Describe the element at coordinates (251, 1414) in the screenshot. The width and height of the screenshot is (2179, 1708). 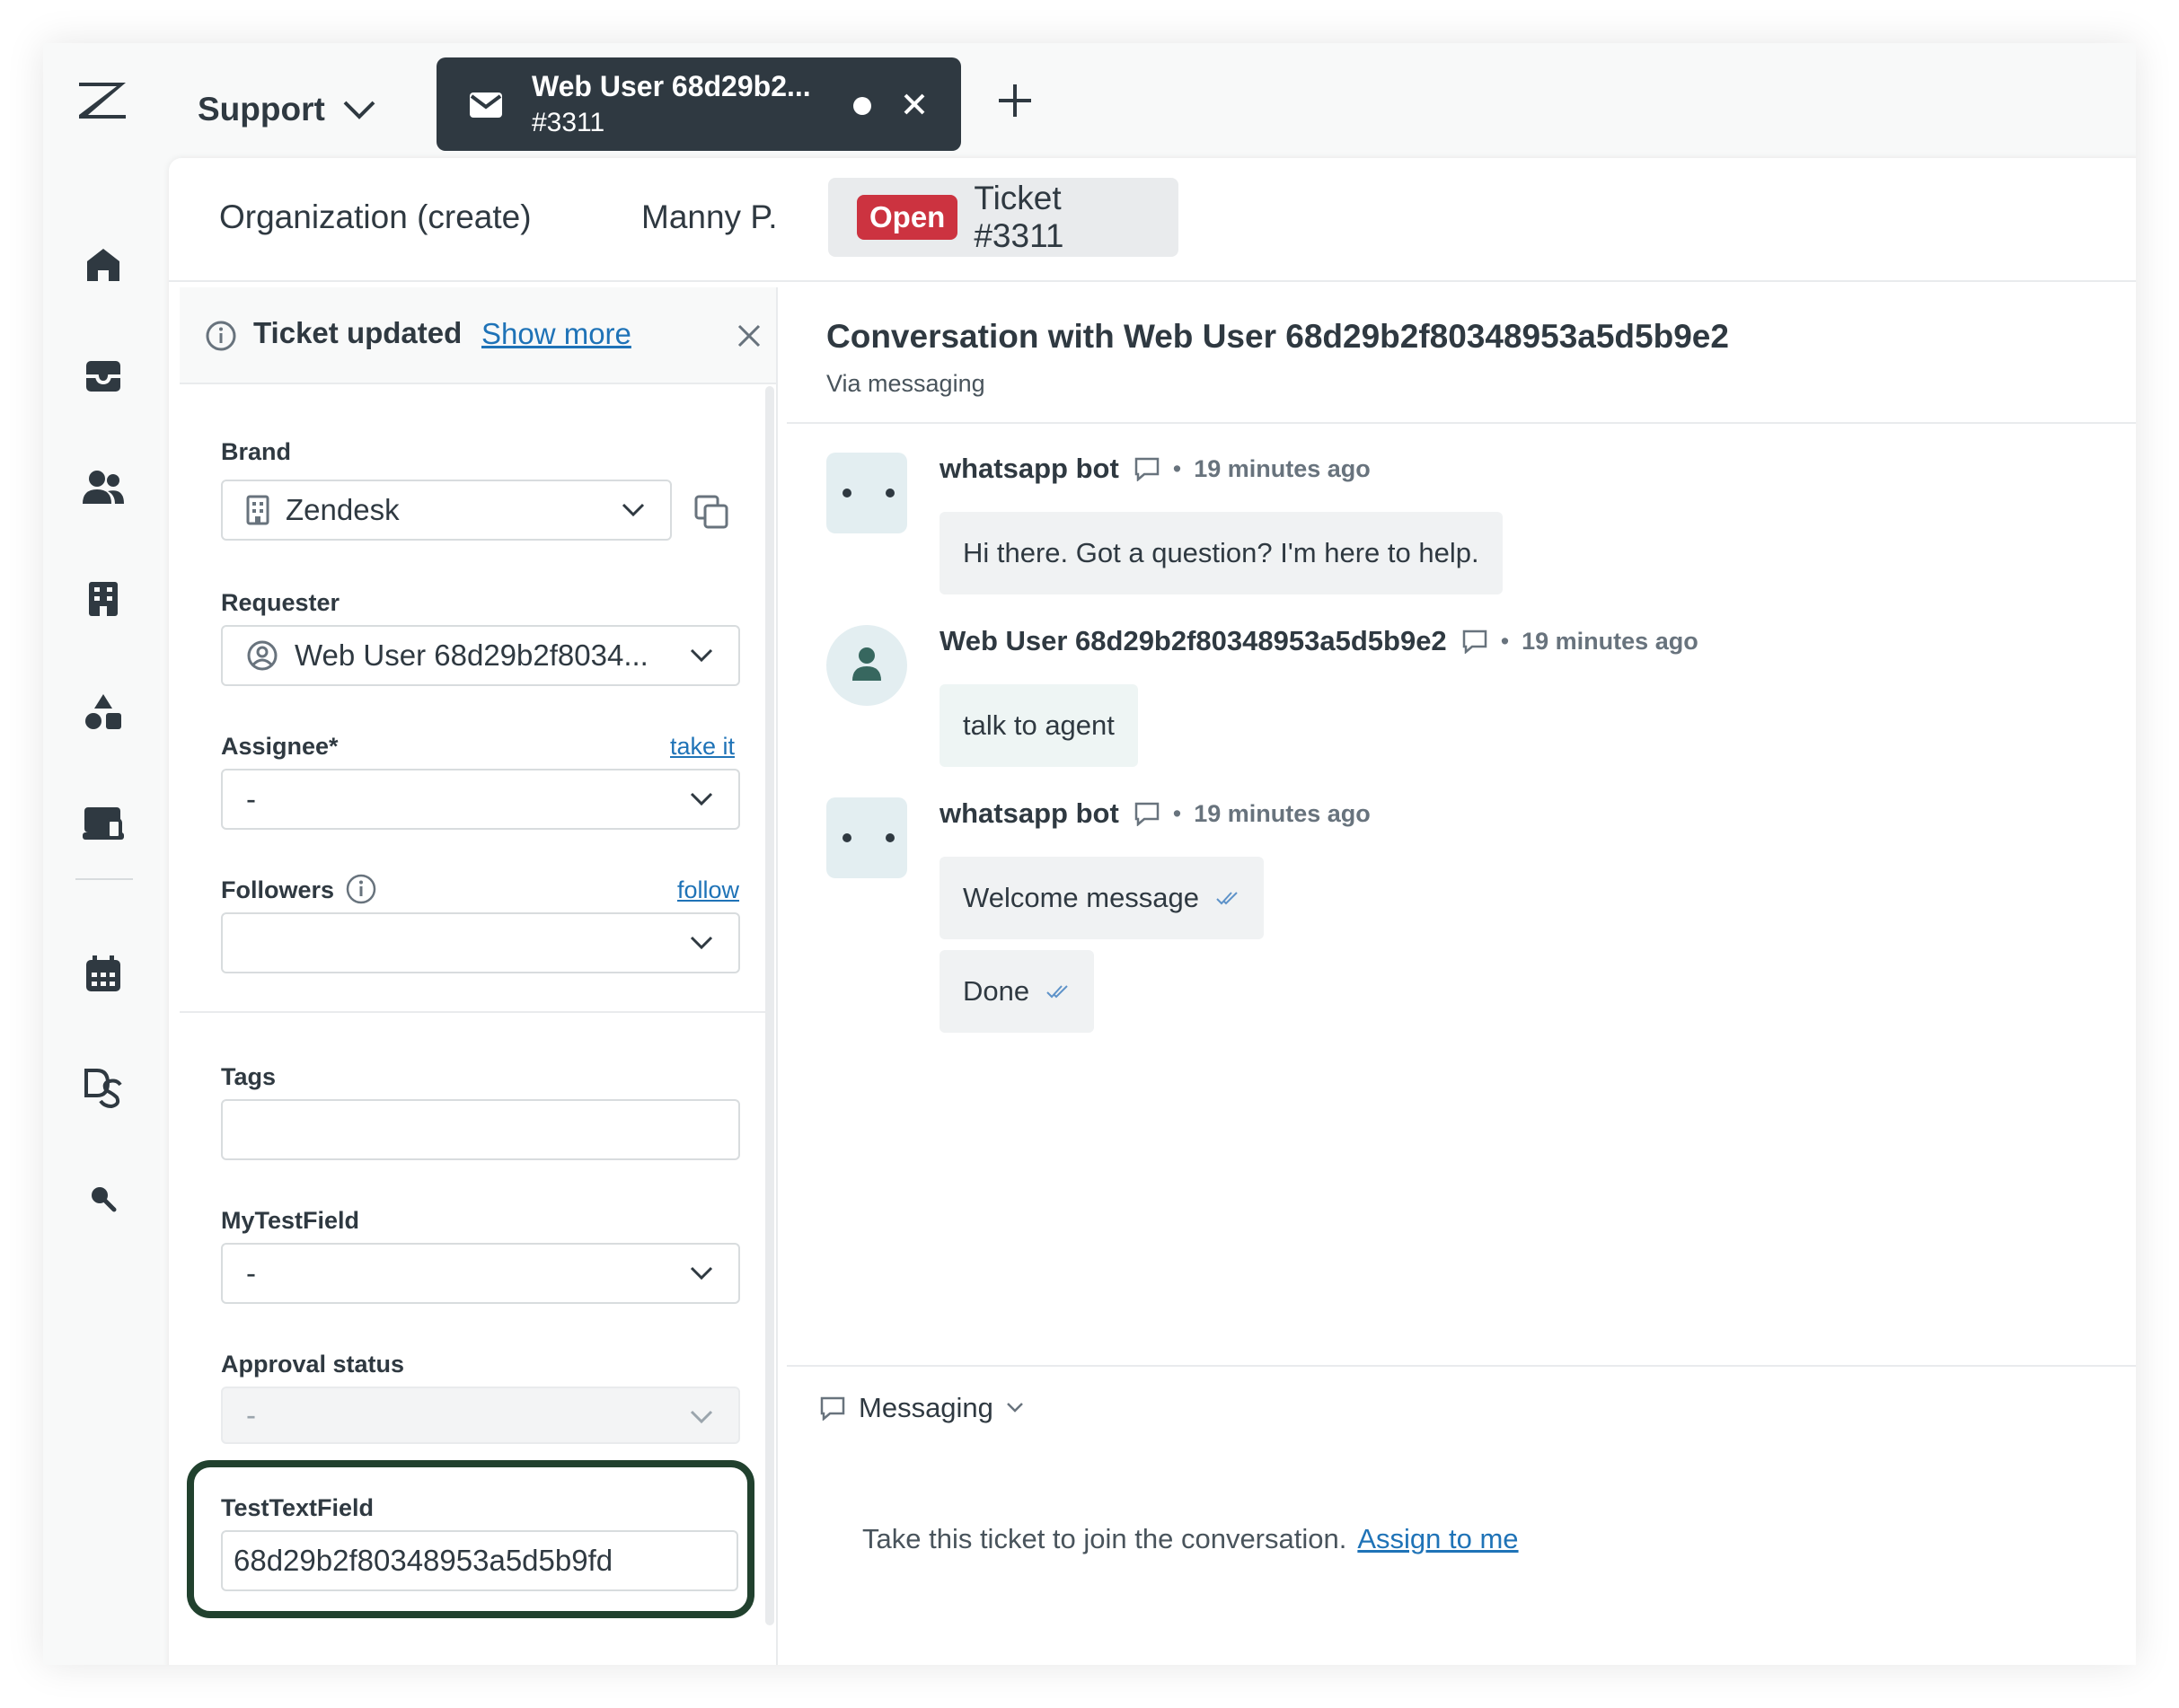
I see `approval-status-value: -` at that location.